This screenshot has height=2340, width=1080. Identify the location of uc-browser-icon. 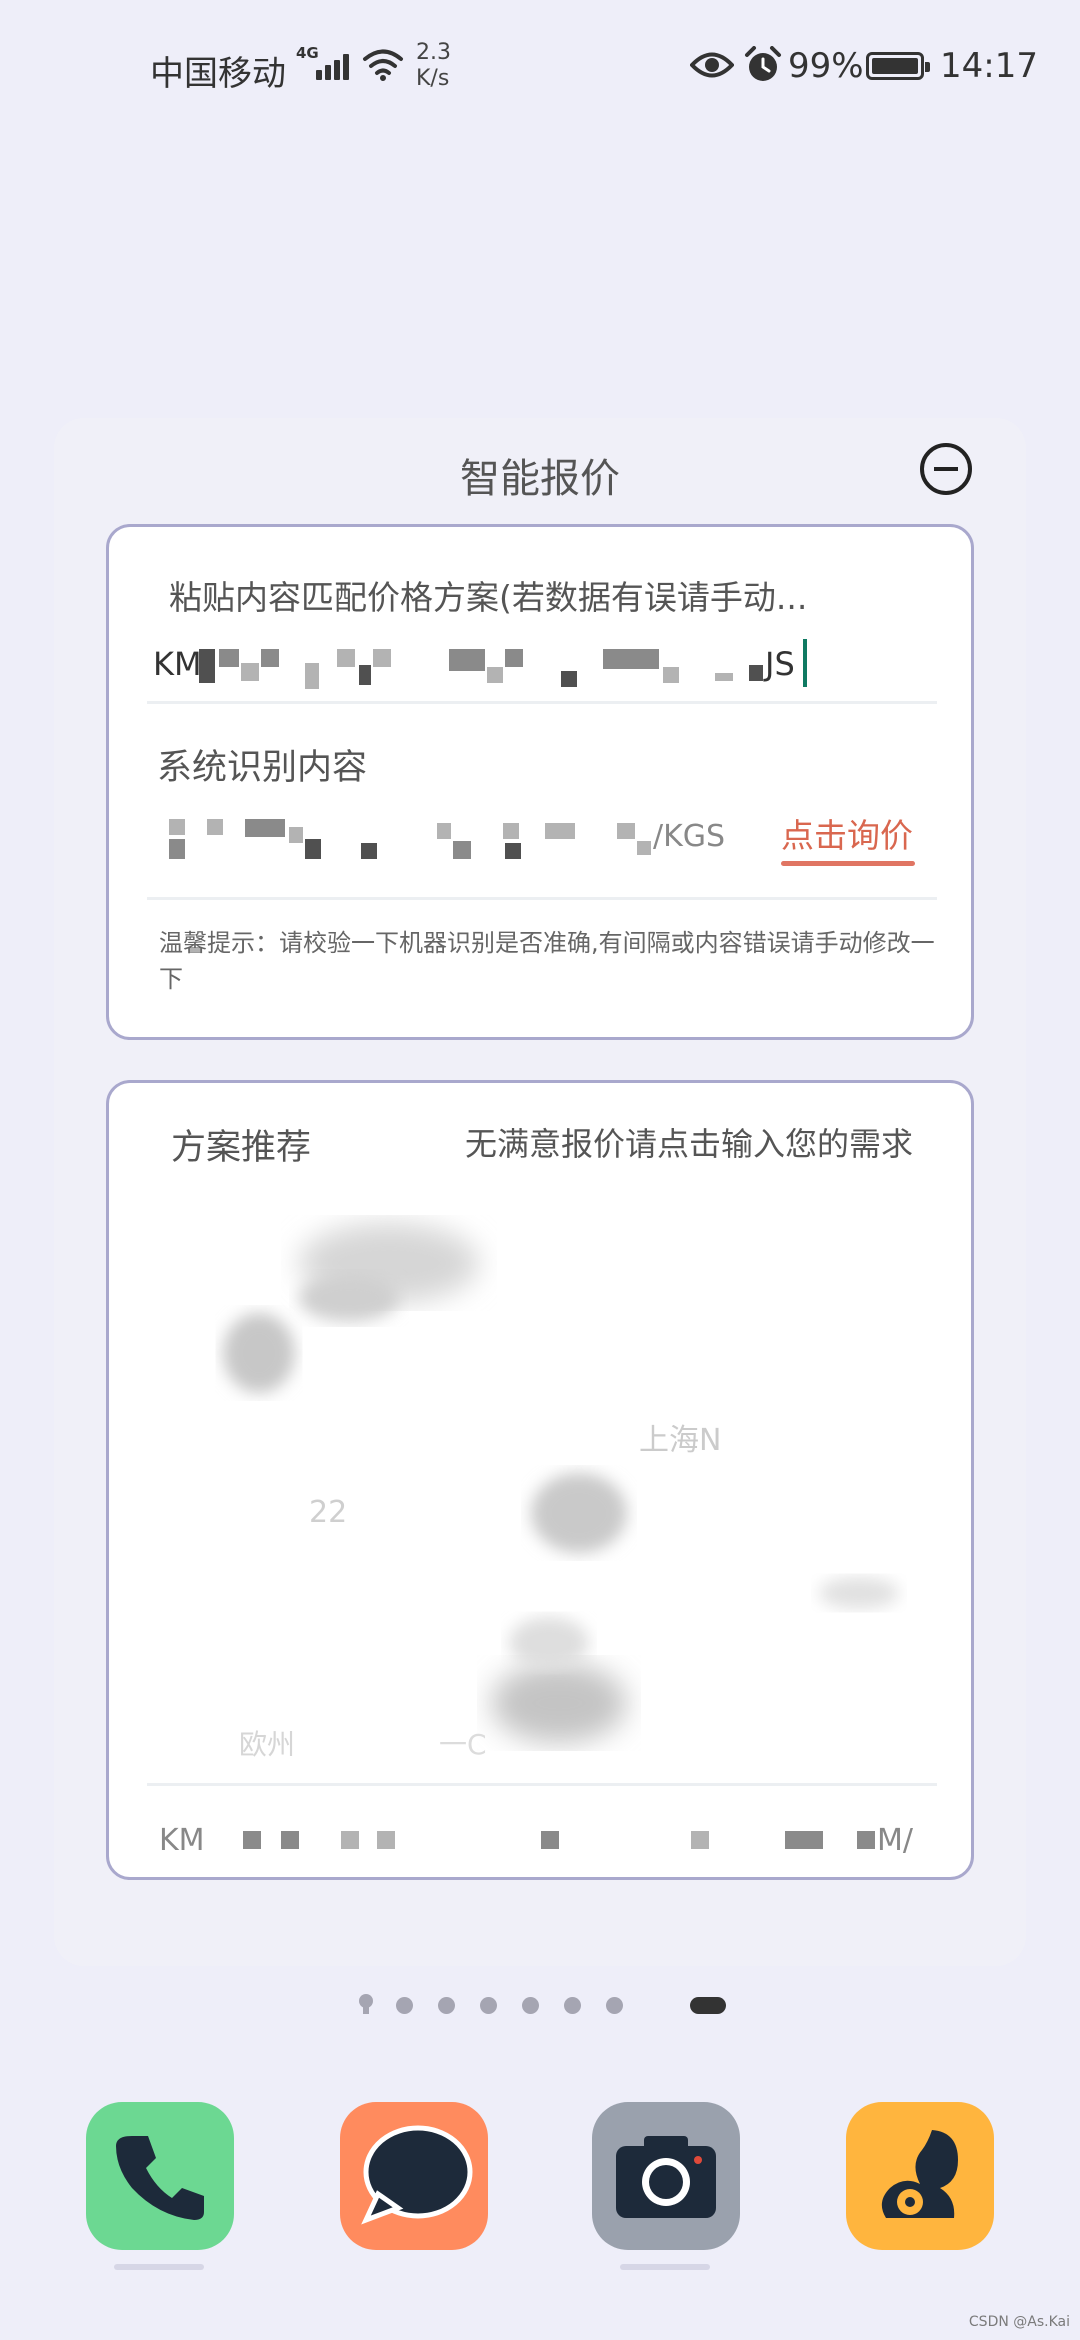
(919, 2174).